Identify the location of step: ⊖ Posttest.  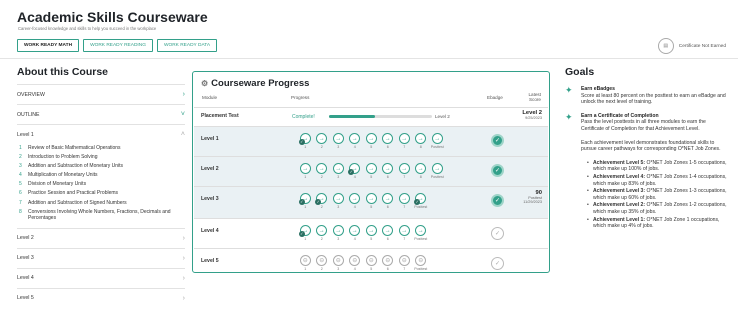
(421, 263).